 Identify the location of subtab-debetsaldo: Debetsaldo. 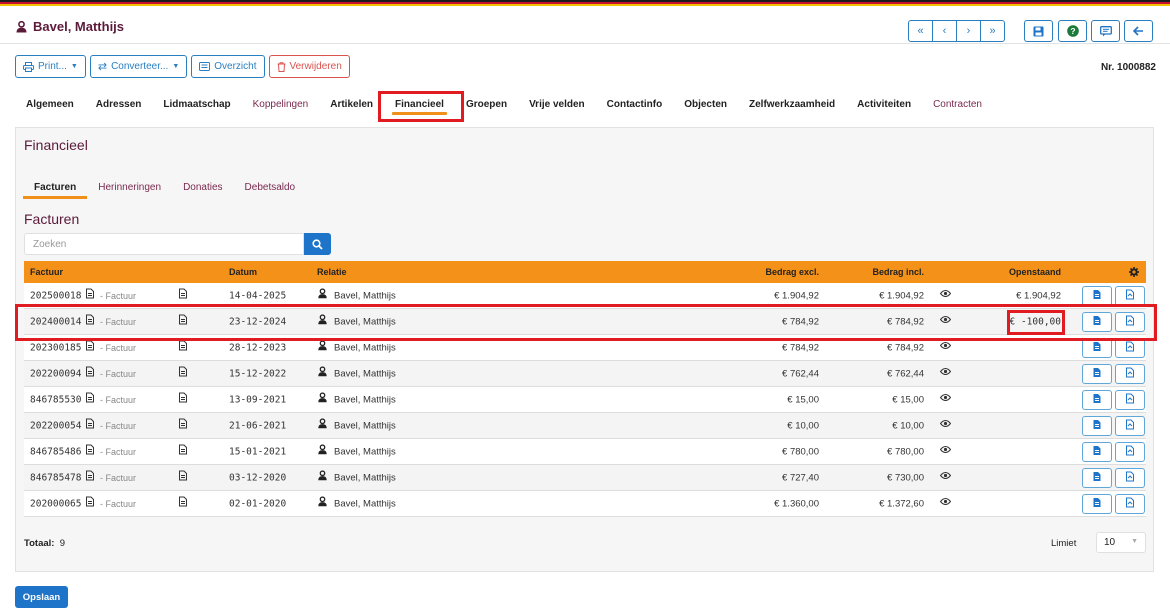
(270, 189).